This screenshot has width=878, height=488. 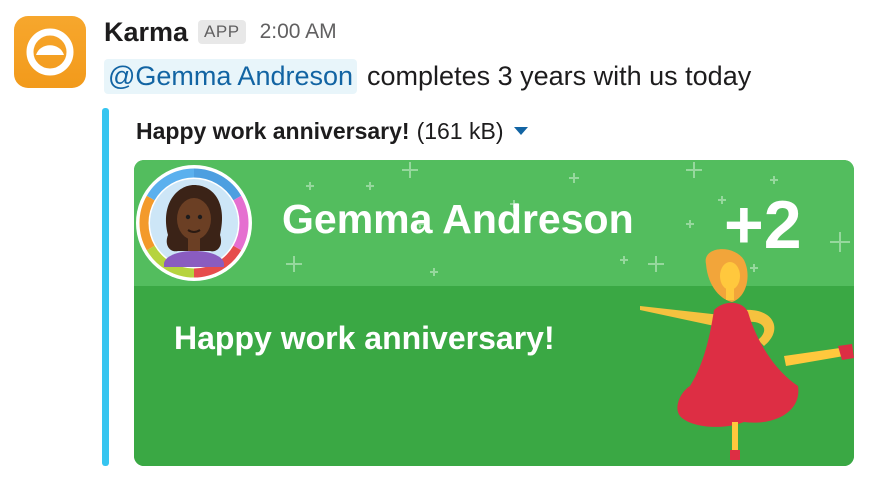 What do you see at coordinates (105, 287) in the screenshot?
I see `attachment-accent-bar` at bounding box center [105, 287].